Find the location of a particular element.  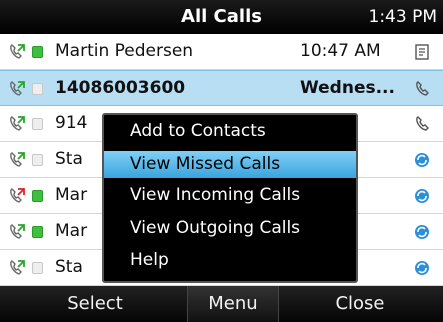

caller-name: Martin Pedersen is located at coordinates (124, 51).